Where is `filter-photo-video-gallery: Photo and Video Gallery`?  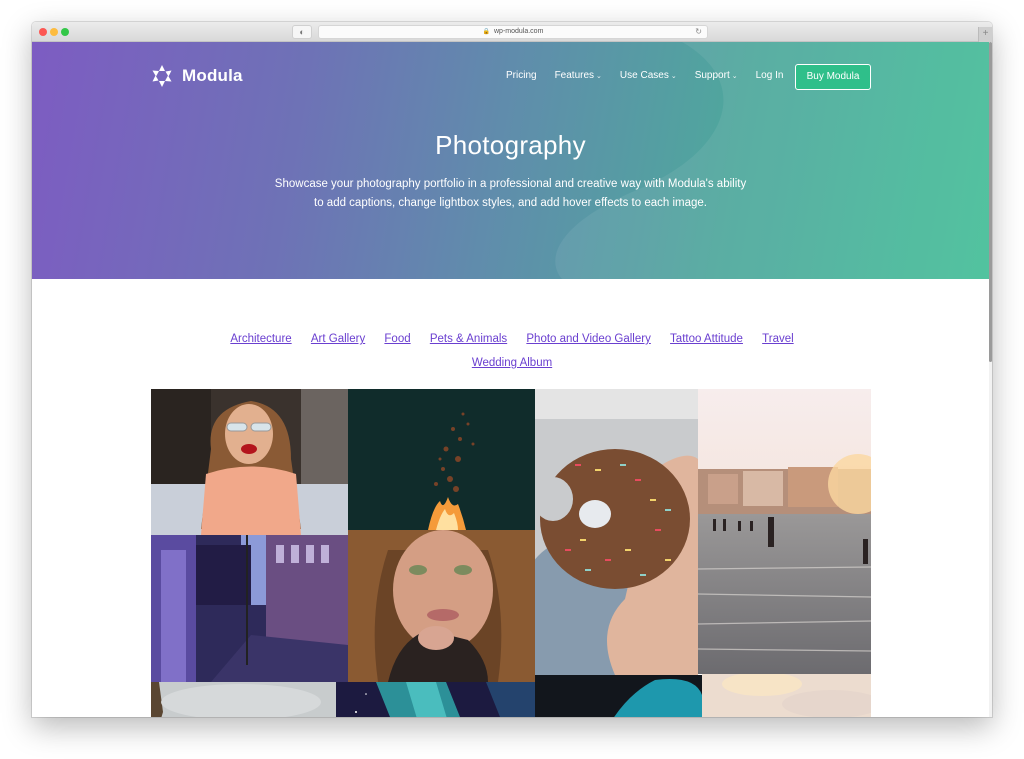
filter-photo-video-gallery: Photo and Video Gallery is located at coordinates (588, 339).